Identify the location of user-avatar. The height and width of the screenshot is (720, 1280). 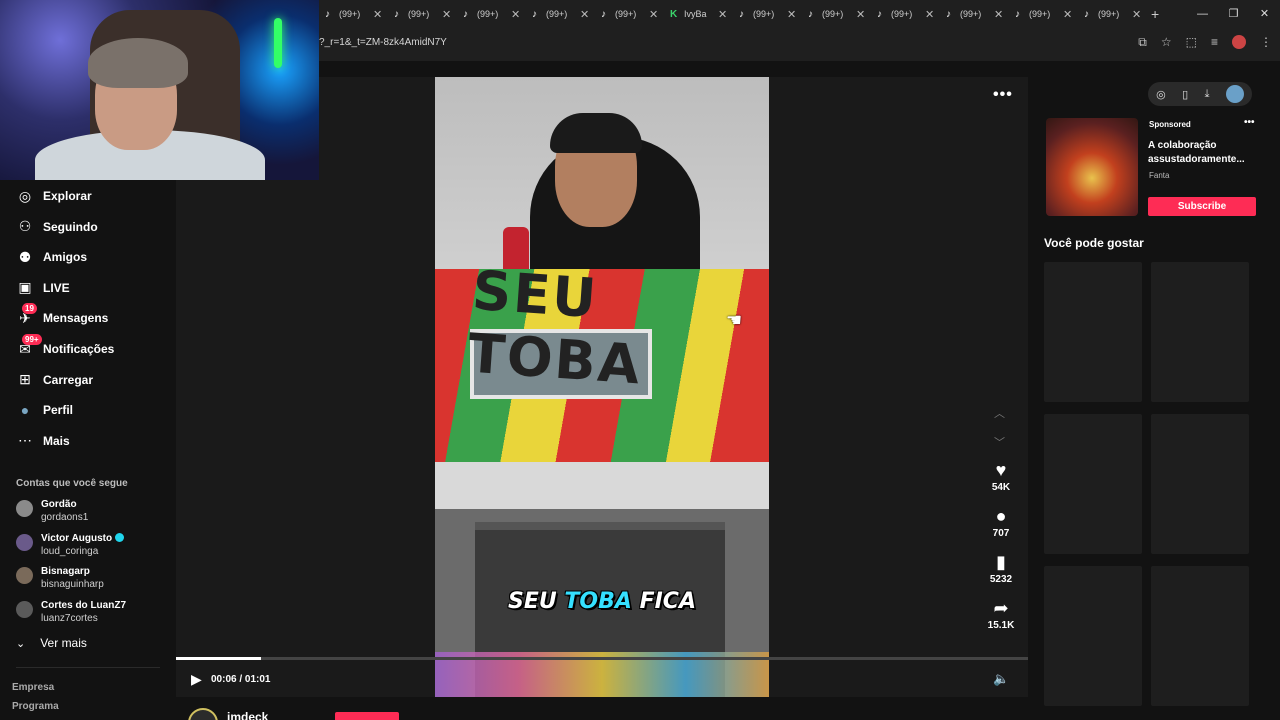
(1234, 94).